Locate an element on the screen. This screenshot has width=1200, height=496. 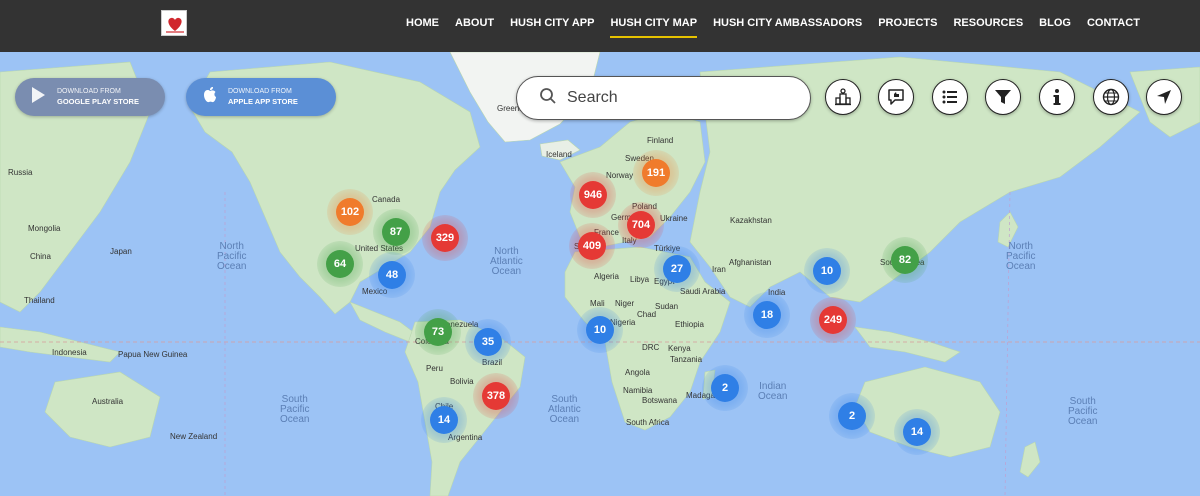
cluster-count: 18 is located at coordinates (767, 315).